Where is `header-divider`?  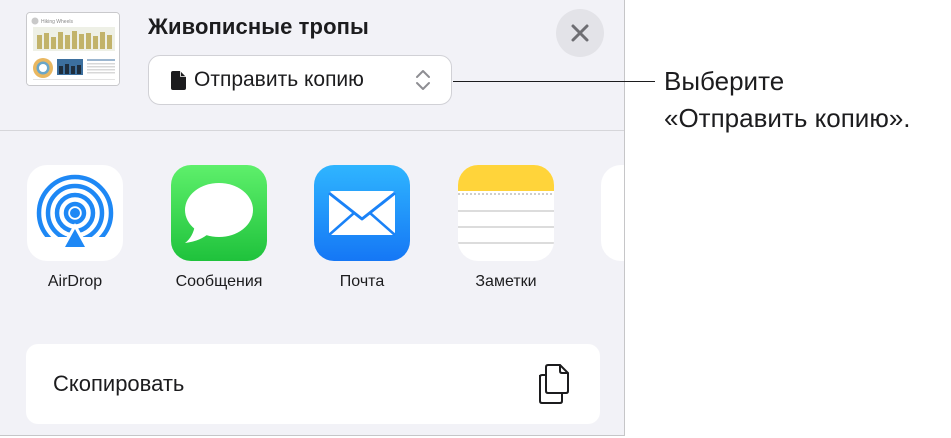 header-divider is located at coordinates (312, 130).